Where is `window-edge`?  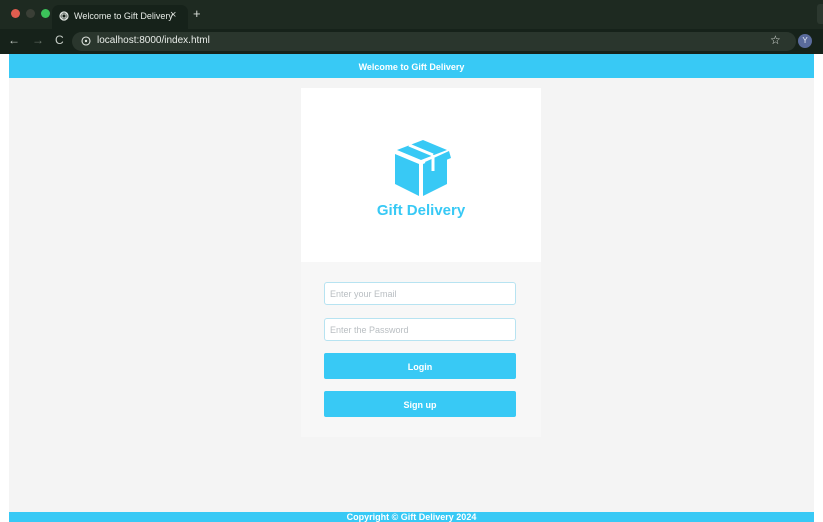
window-edge is located at coordinates (820, 14).